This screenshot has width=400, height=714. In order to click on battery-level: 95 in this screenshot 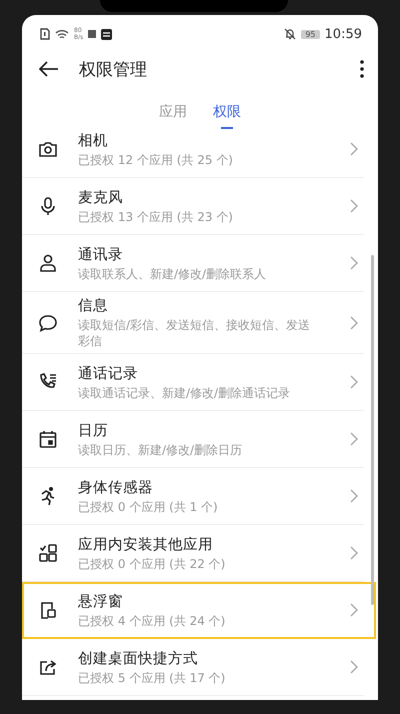, I will do `click(310, 34)`.